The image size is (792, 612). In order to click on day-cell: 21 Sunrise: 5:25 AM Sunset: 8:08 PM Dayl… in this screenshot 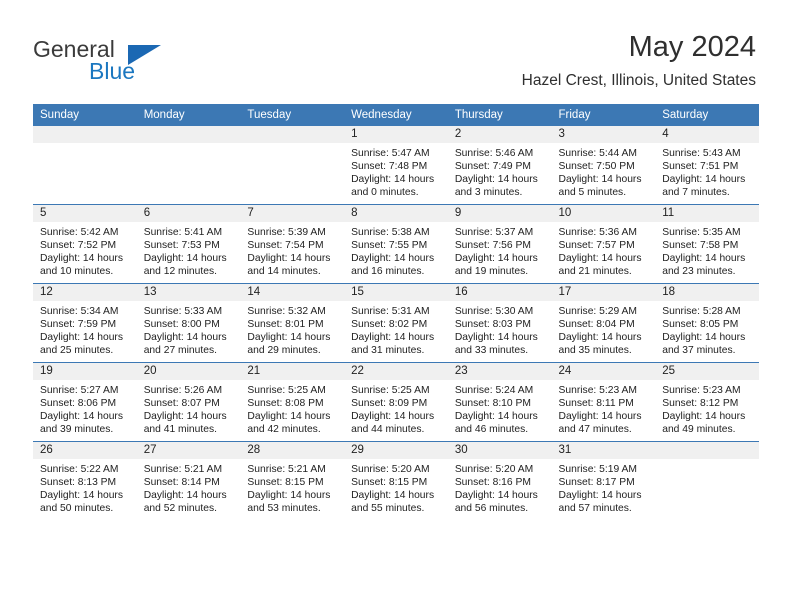, I will do `click(292, 402)`.